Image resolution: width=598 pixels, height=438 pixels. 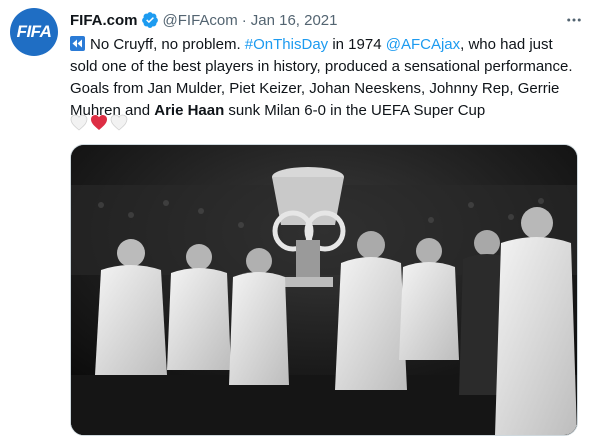 I want to click on tweet-header: FIFA.com @FIFAcom · Jan 16, 2021, so click(x=329, y=20).